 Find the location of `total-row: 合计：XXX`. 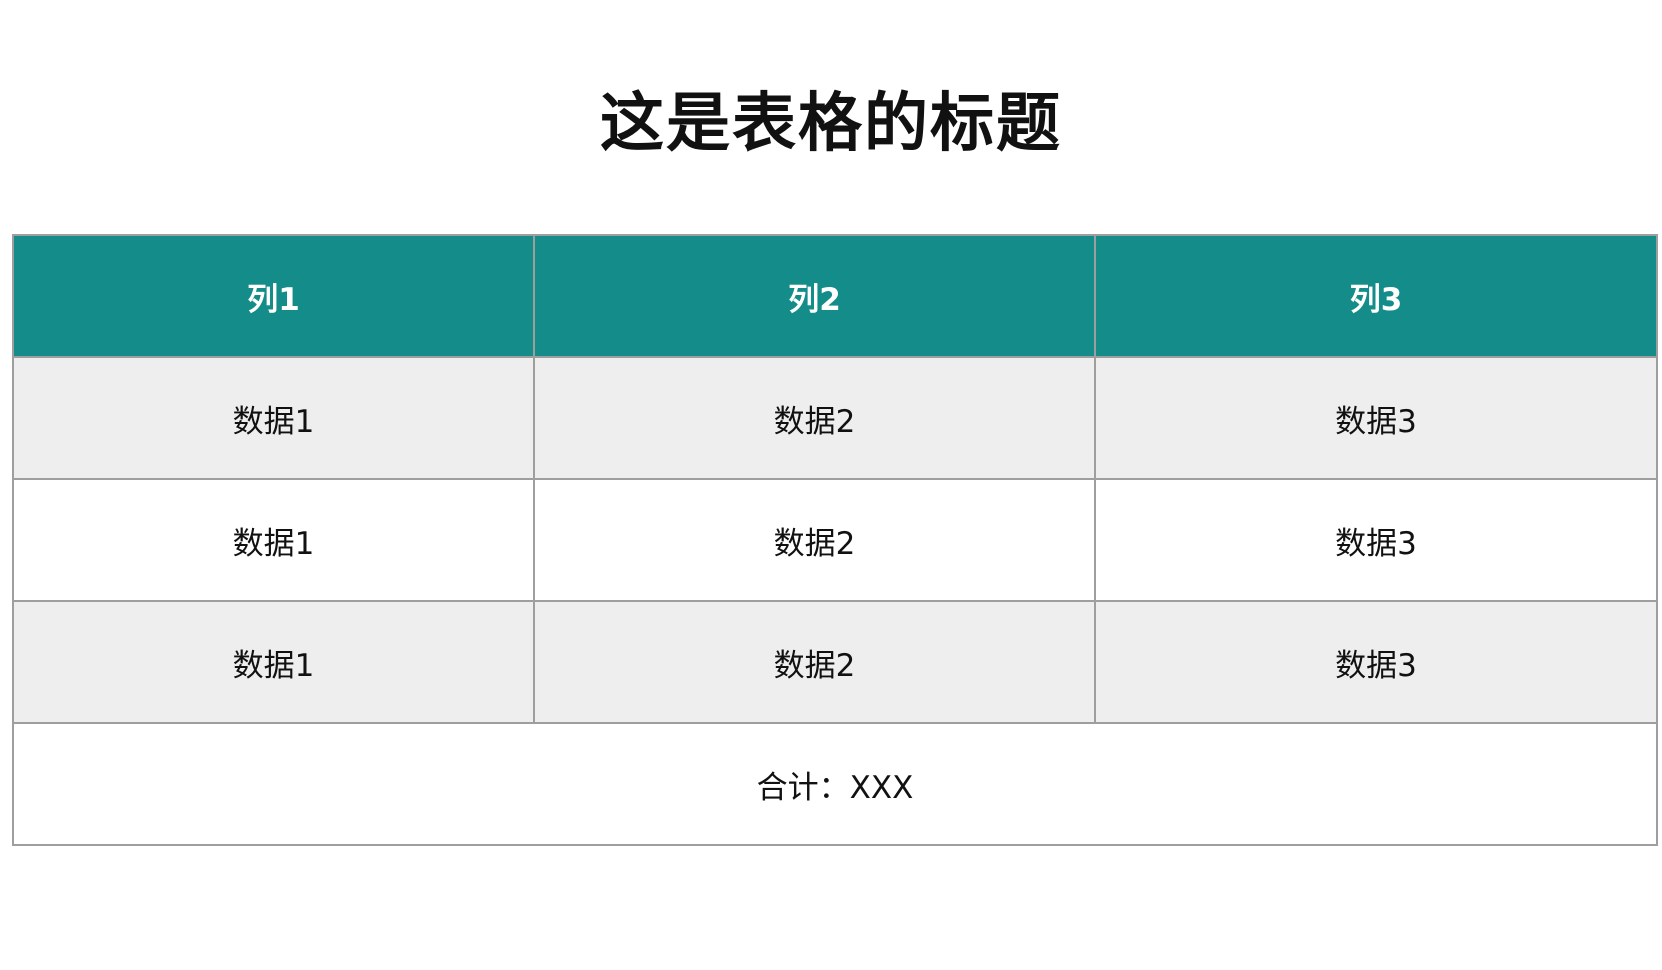

total-row: 合计：XXX is located at coordinates (835, 784).